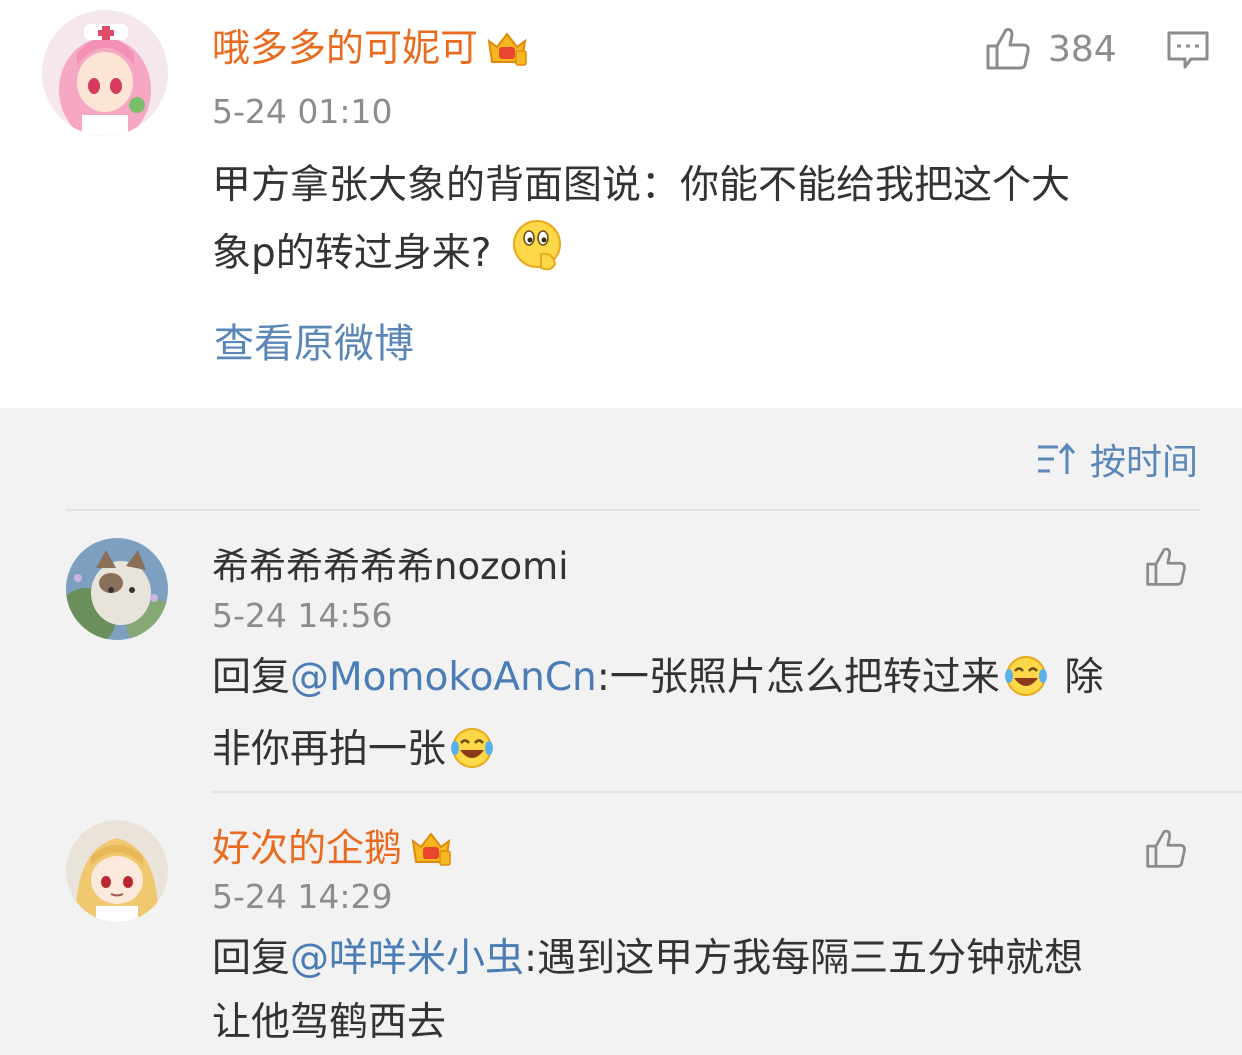  I want to click on comment-text-line: 回复@MomokoAnCn:一张照片怎么把转过来 除, so click(712, 682).